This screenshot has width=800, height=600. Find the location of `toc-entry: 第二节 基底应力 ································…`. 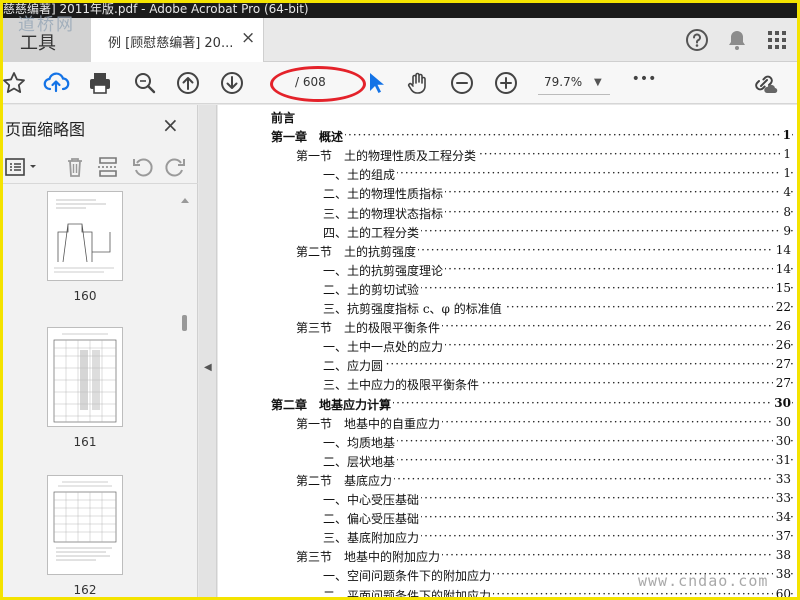

toc-entry: 第二节 基底应力 ································… is located at coordinates (505, 480).